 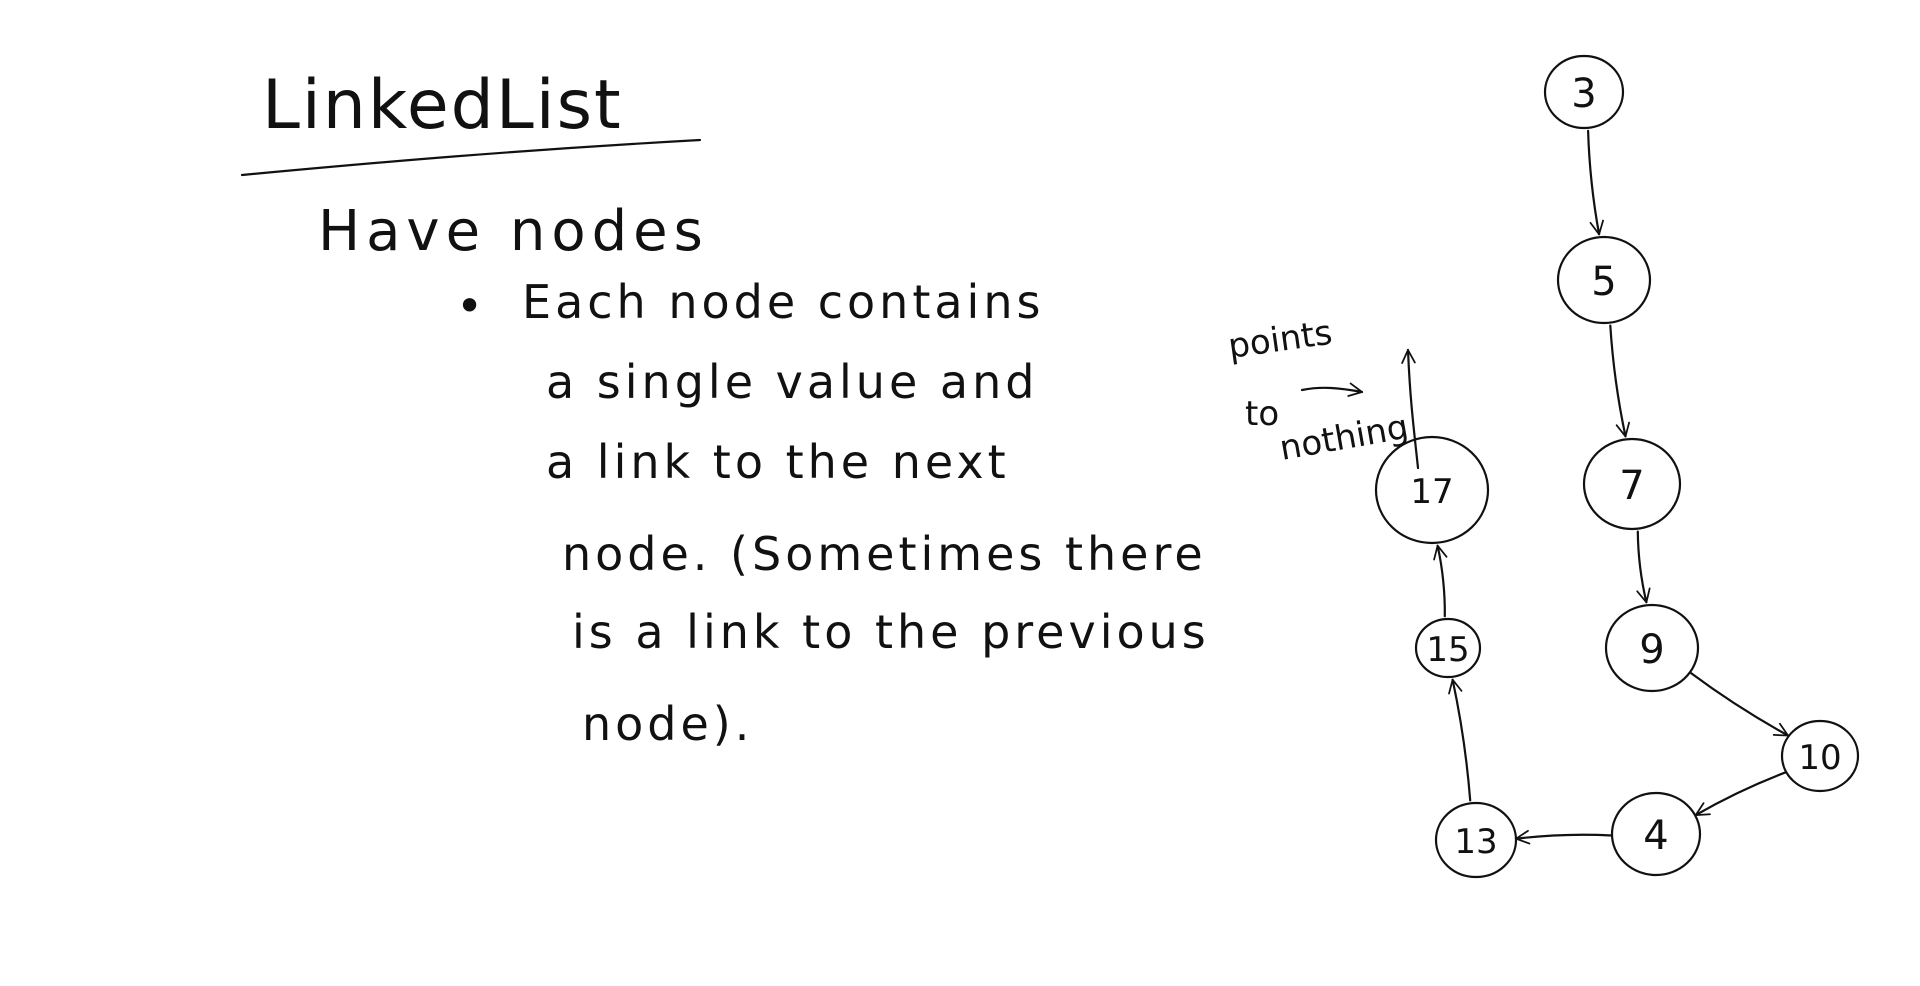 I want to click on node-value: 15, so click(x=1447, y=650).